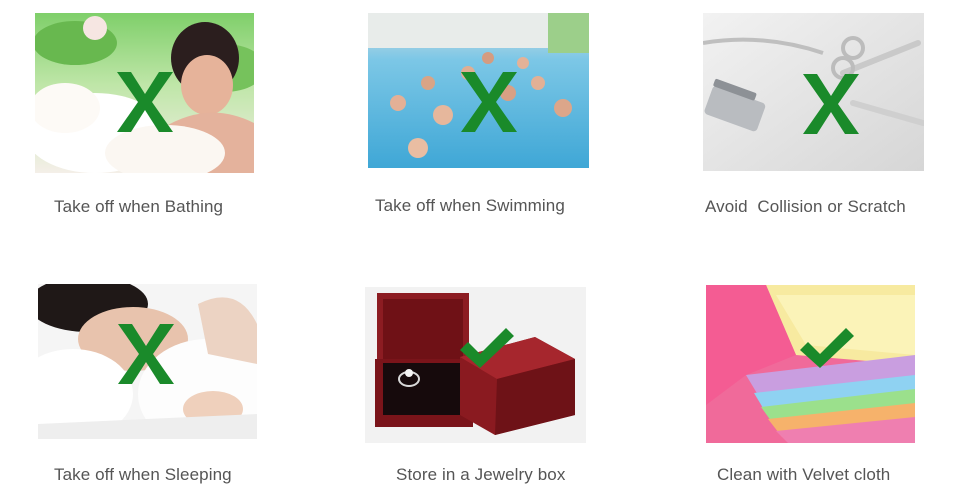 Image resolution: width=960 pixels, height=492 pixels. What do you see at coordinates (804, 474) in the screenshot?
I see `caption-velvet-cloth: Clean with Velvet cloth` at bounding box center [804, 474].